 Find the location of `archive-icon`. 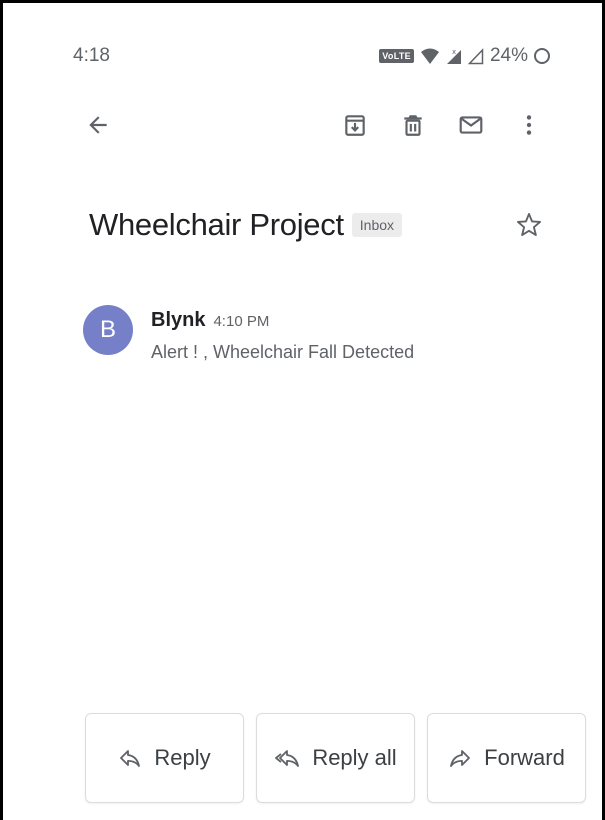

archive-icon is located at coordinates (355, 125).